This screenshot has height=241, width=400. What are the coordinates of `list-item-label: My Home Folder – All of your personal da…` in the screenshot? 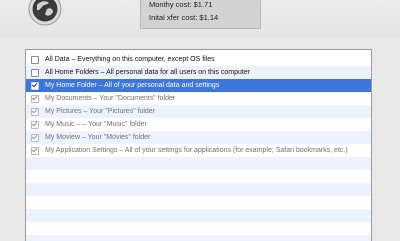 It's located at (132, 85).